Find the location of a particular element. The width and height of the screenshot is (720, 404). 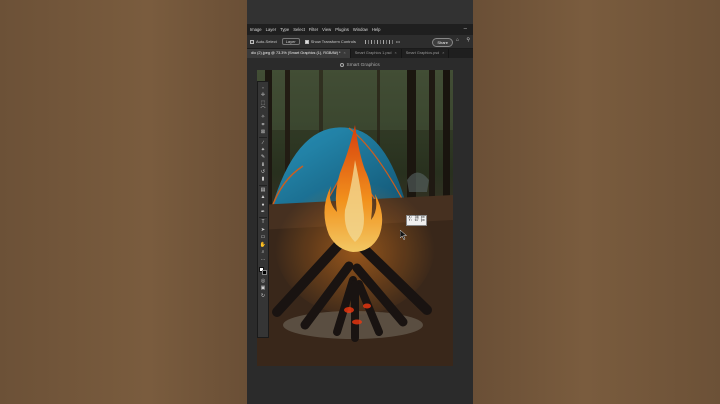

crop-tool-icon: ⌗ is located at coordinates (263, 125).